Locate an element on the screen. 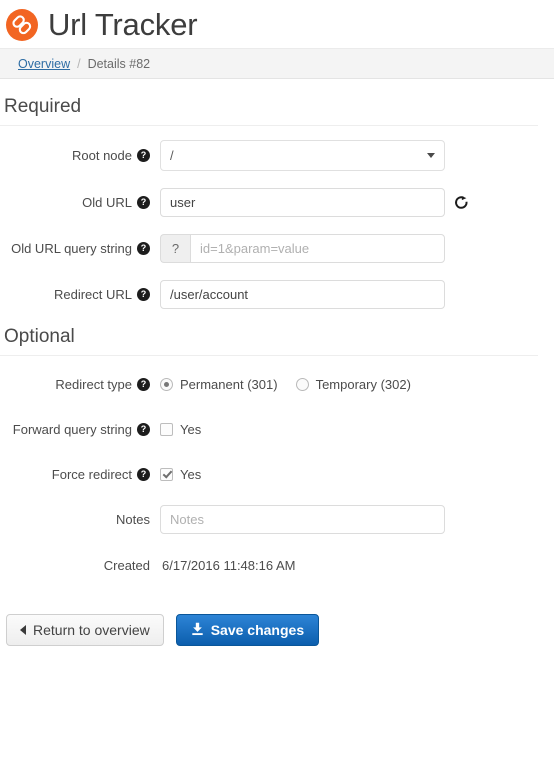 This screenshot has height=763, width=554. control-notes is located at coordinates (353, 519).